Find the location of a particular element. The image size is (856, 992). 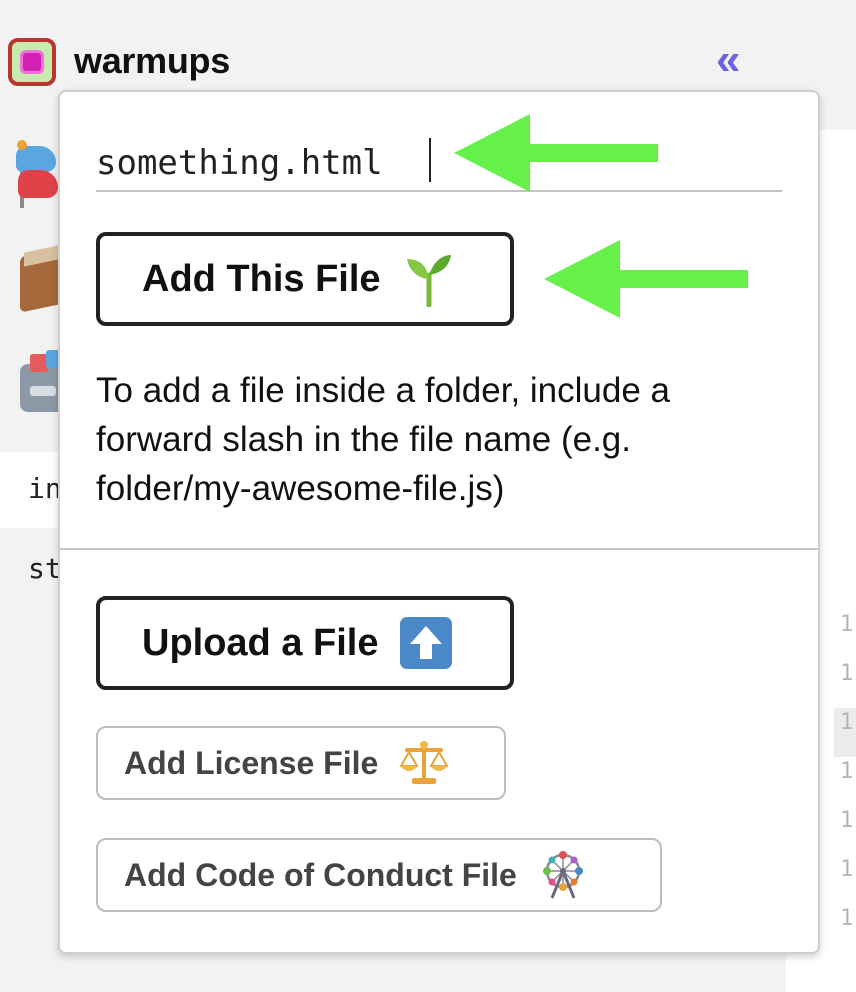

add-this-file-button: Add This File is located at coordinates (305, 279).